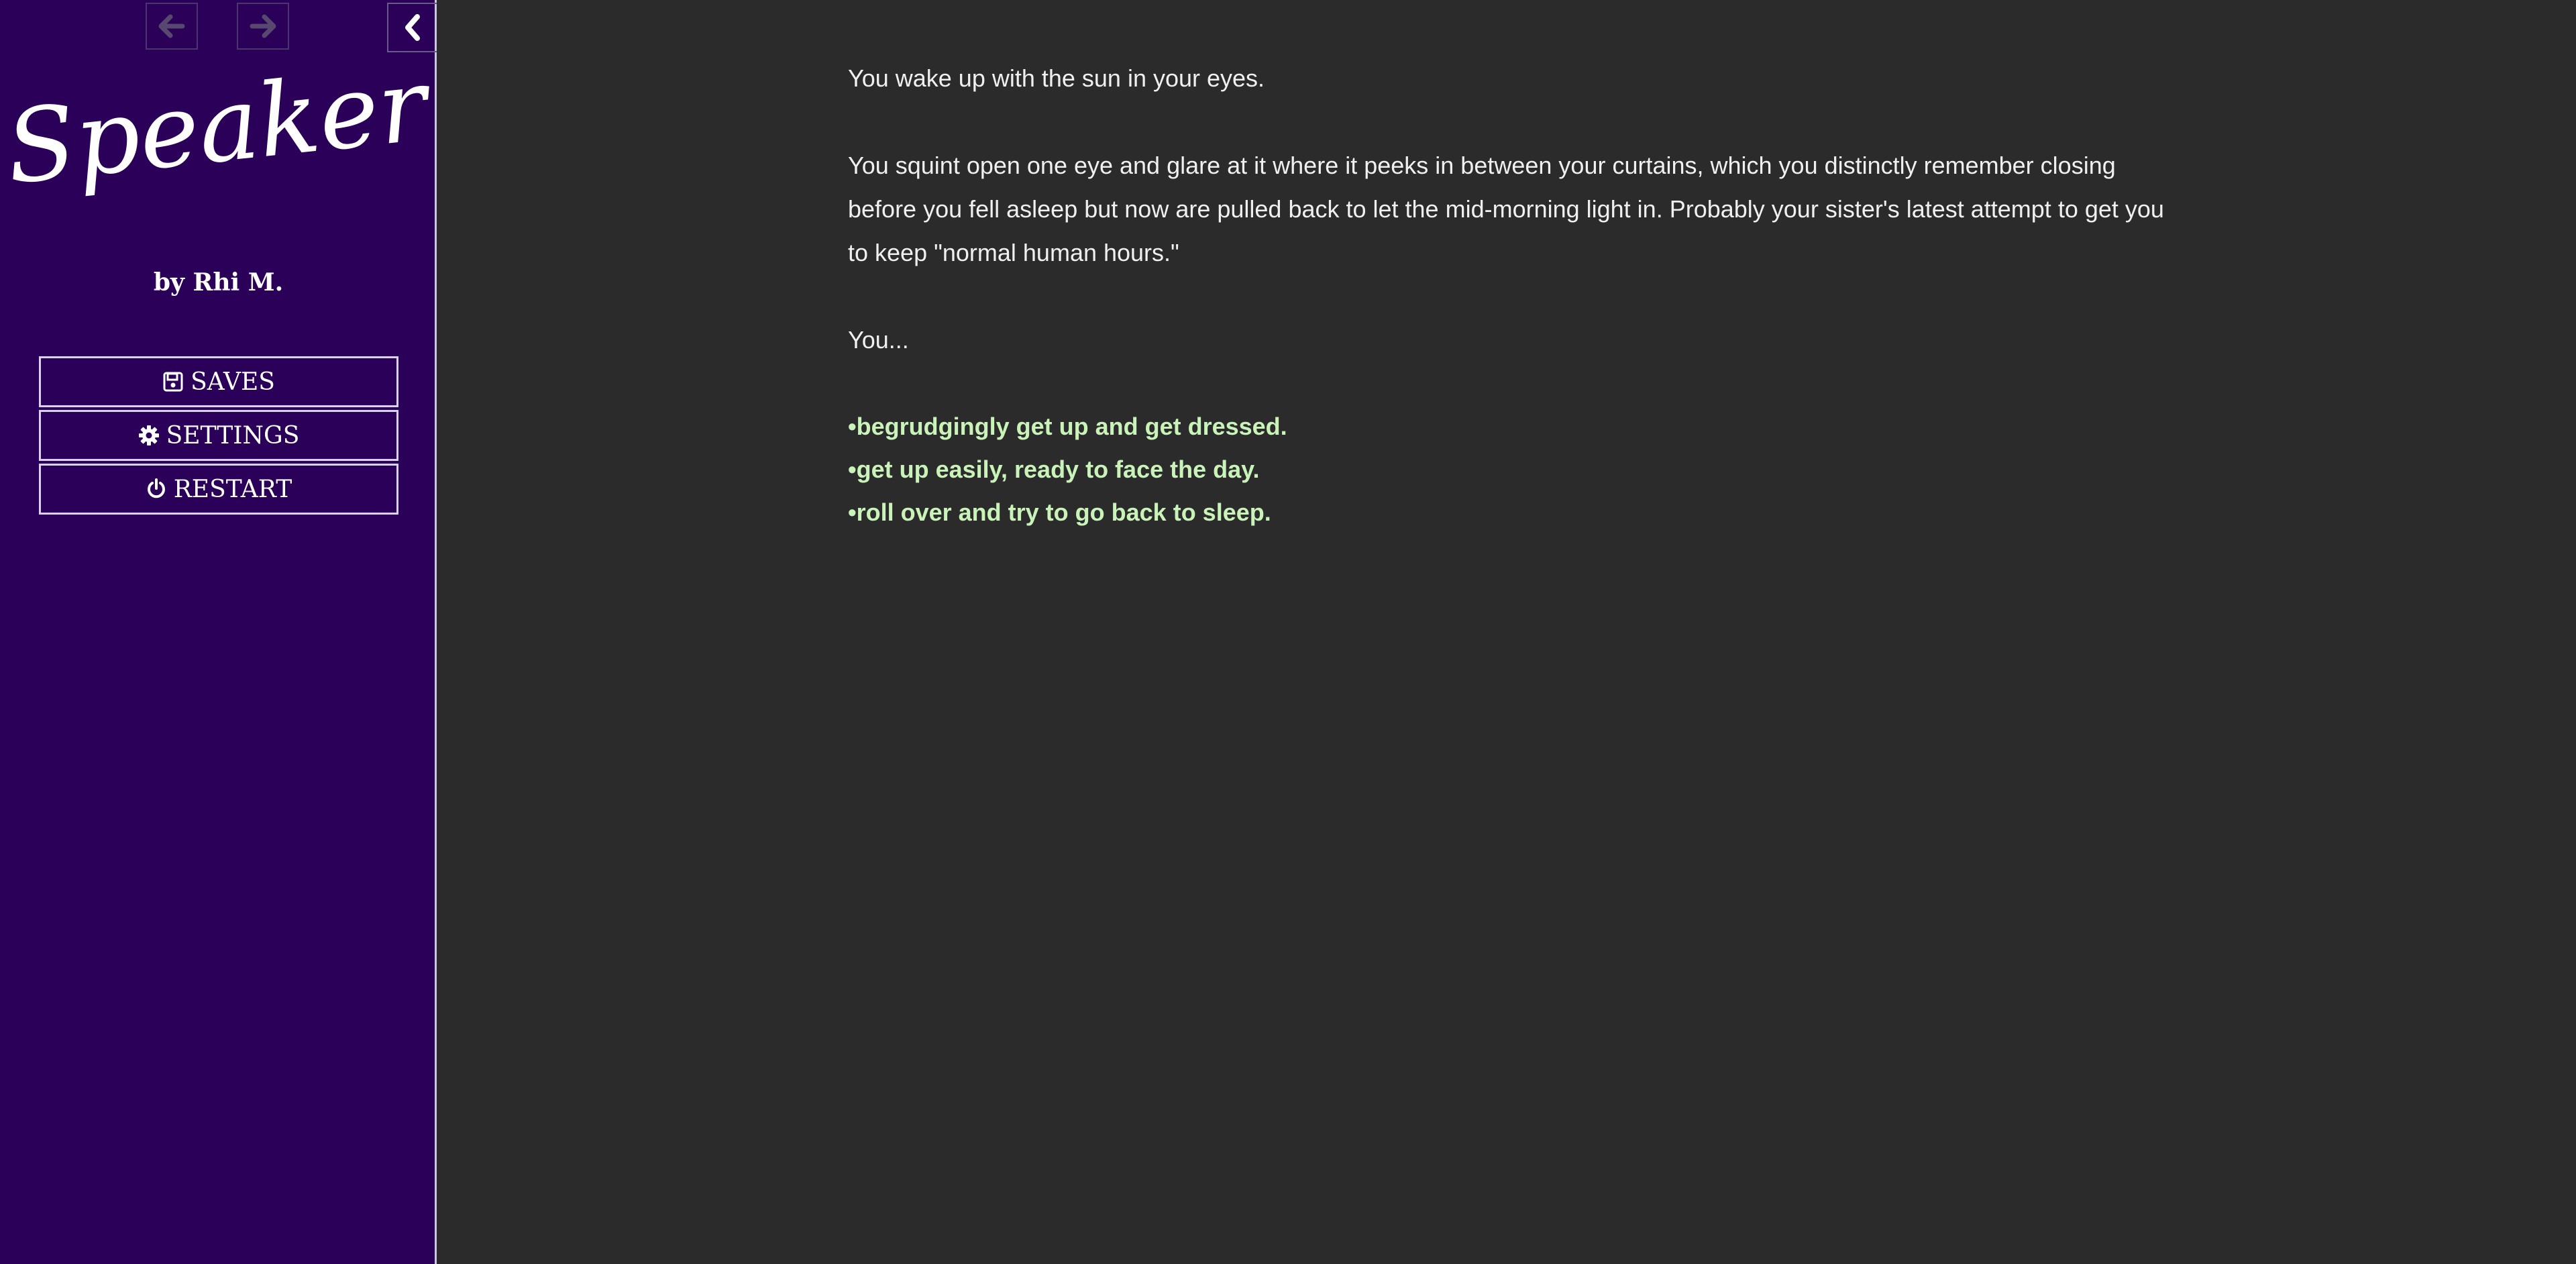  I want to click on choice-link: •begrudgingly get up and get dressed., so click(1519, 426).